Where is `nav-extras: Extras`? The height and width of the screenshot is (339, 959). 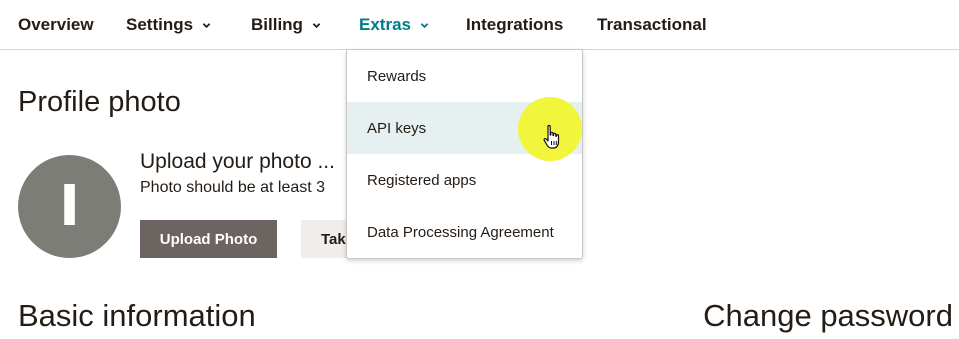 nav-extras: Extras is located at coordinates (394, 25).